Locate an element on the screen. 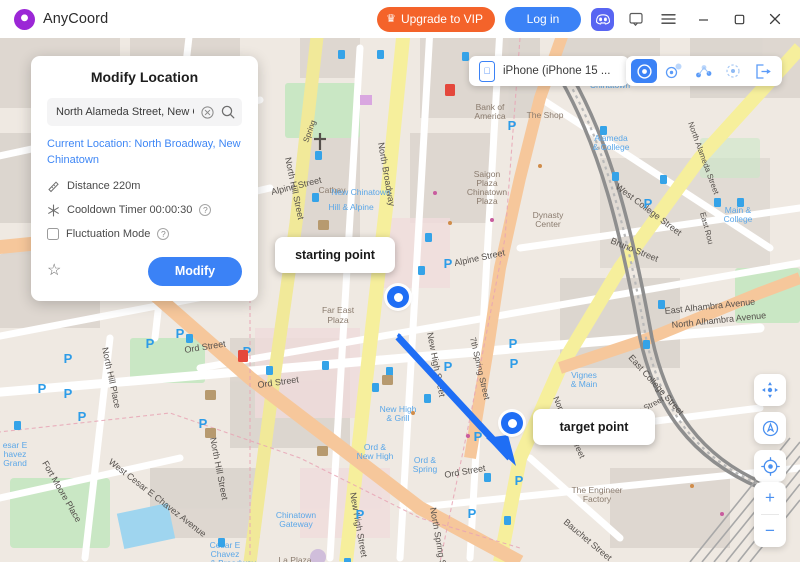  discord-glyph-icon is located at coordinates (602, 19).